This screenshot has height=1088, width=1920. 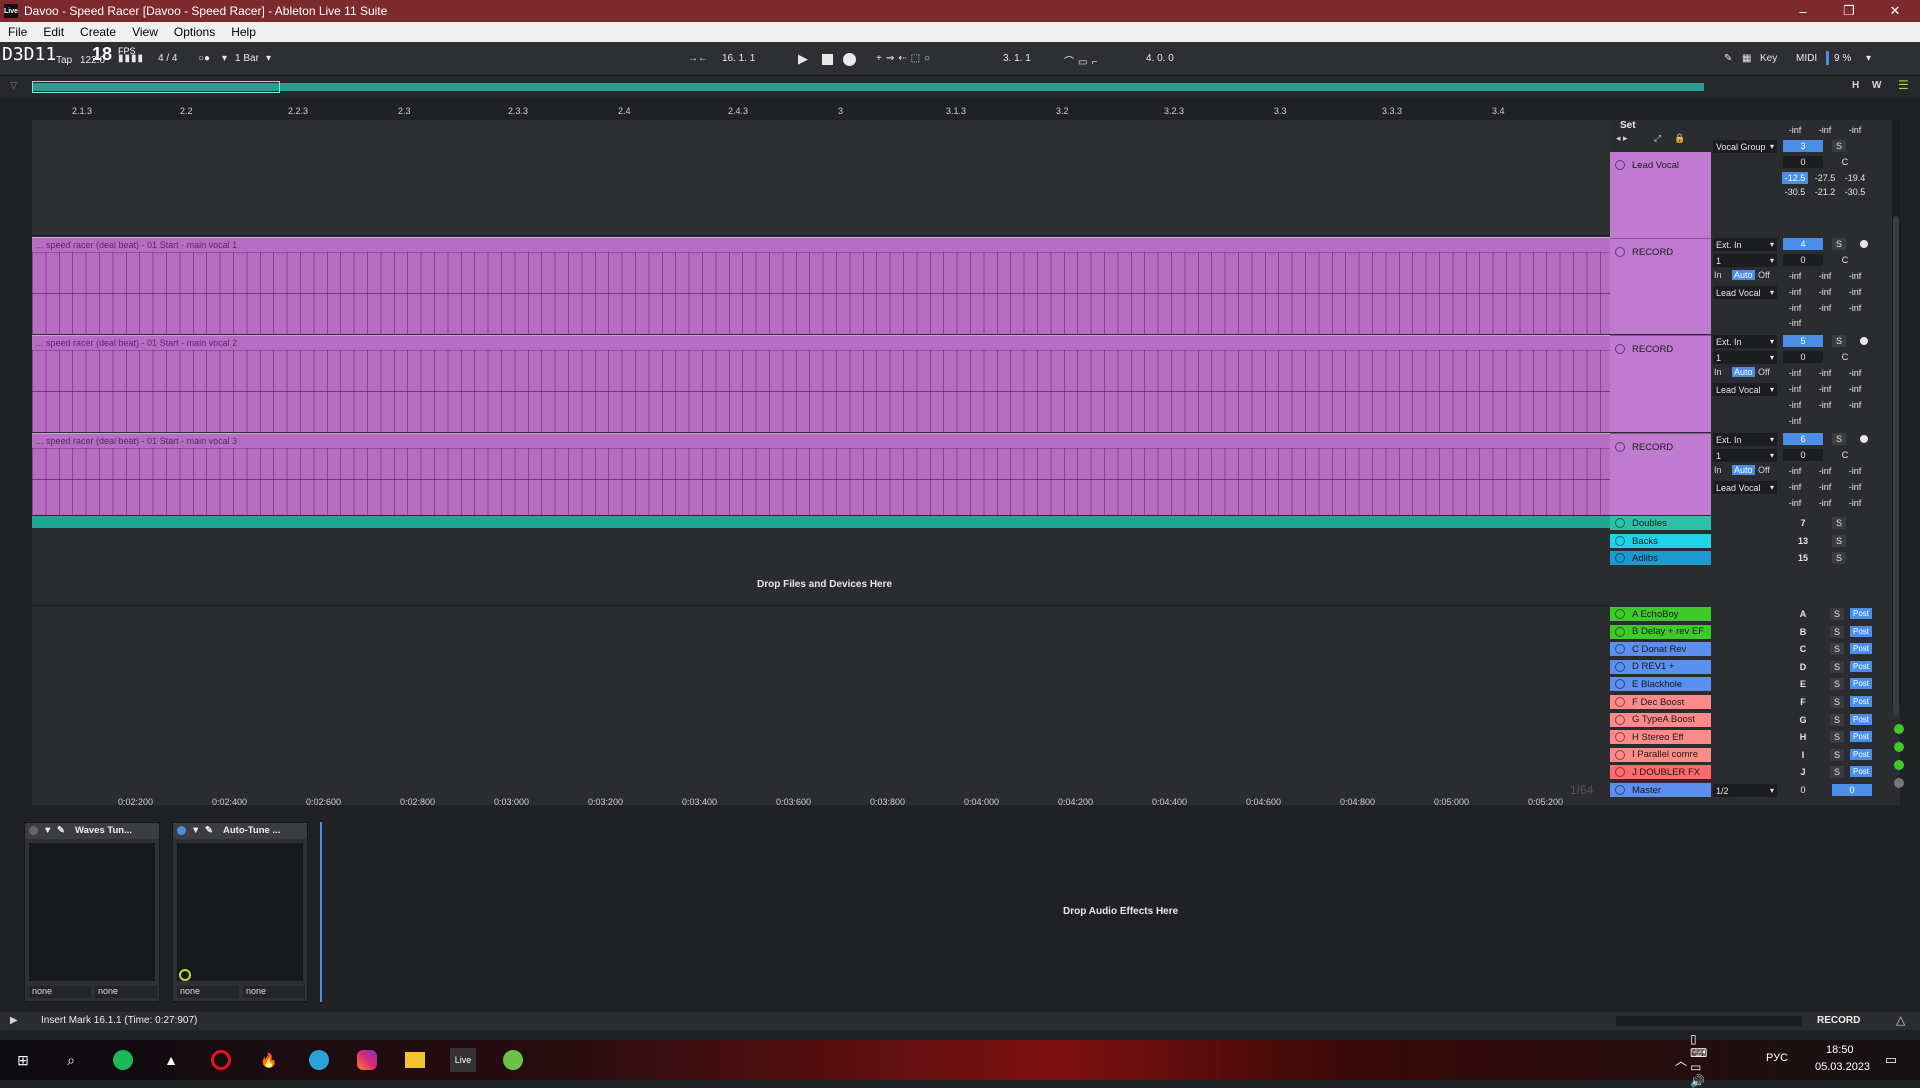 I want to click on master-volume: 0, so click(x=1803, y=790).